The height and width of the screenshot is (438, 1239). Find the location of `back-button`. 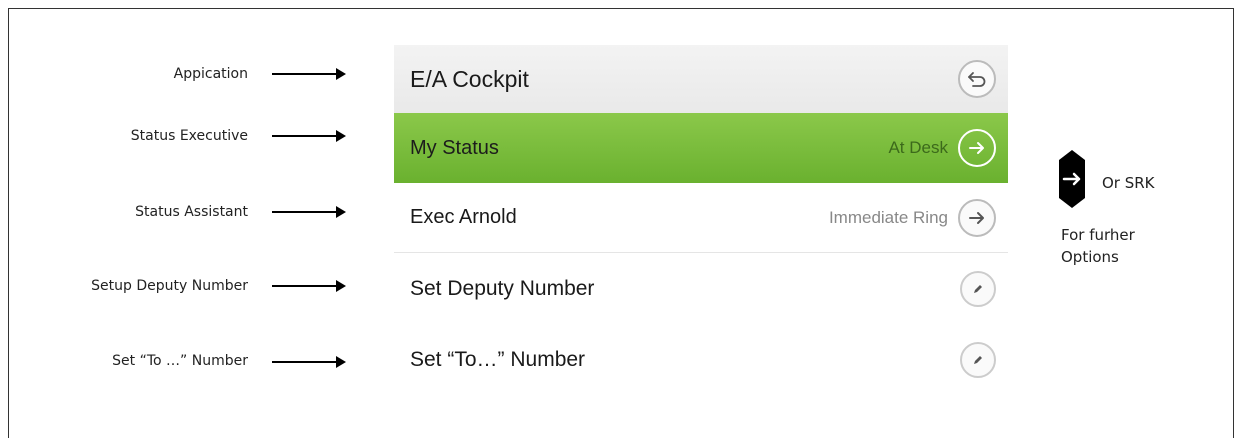

back-button is located at coordinates (977, 79).